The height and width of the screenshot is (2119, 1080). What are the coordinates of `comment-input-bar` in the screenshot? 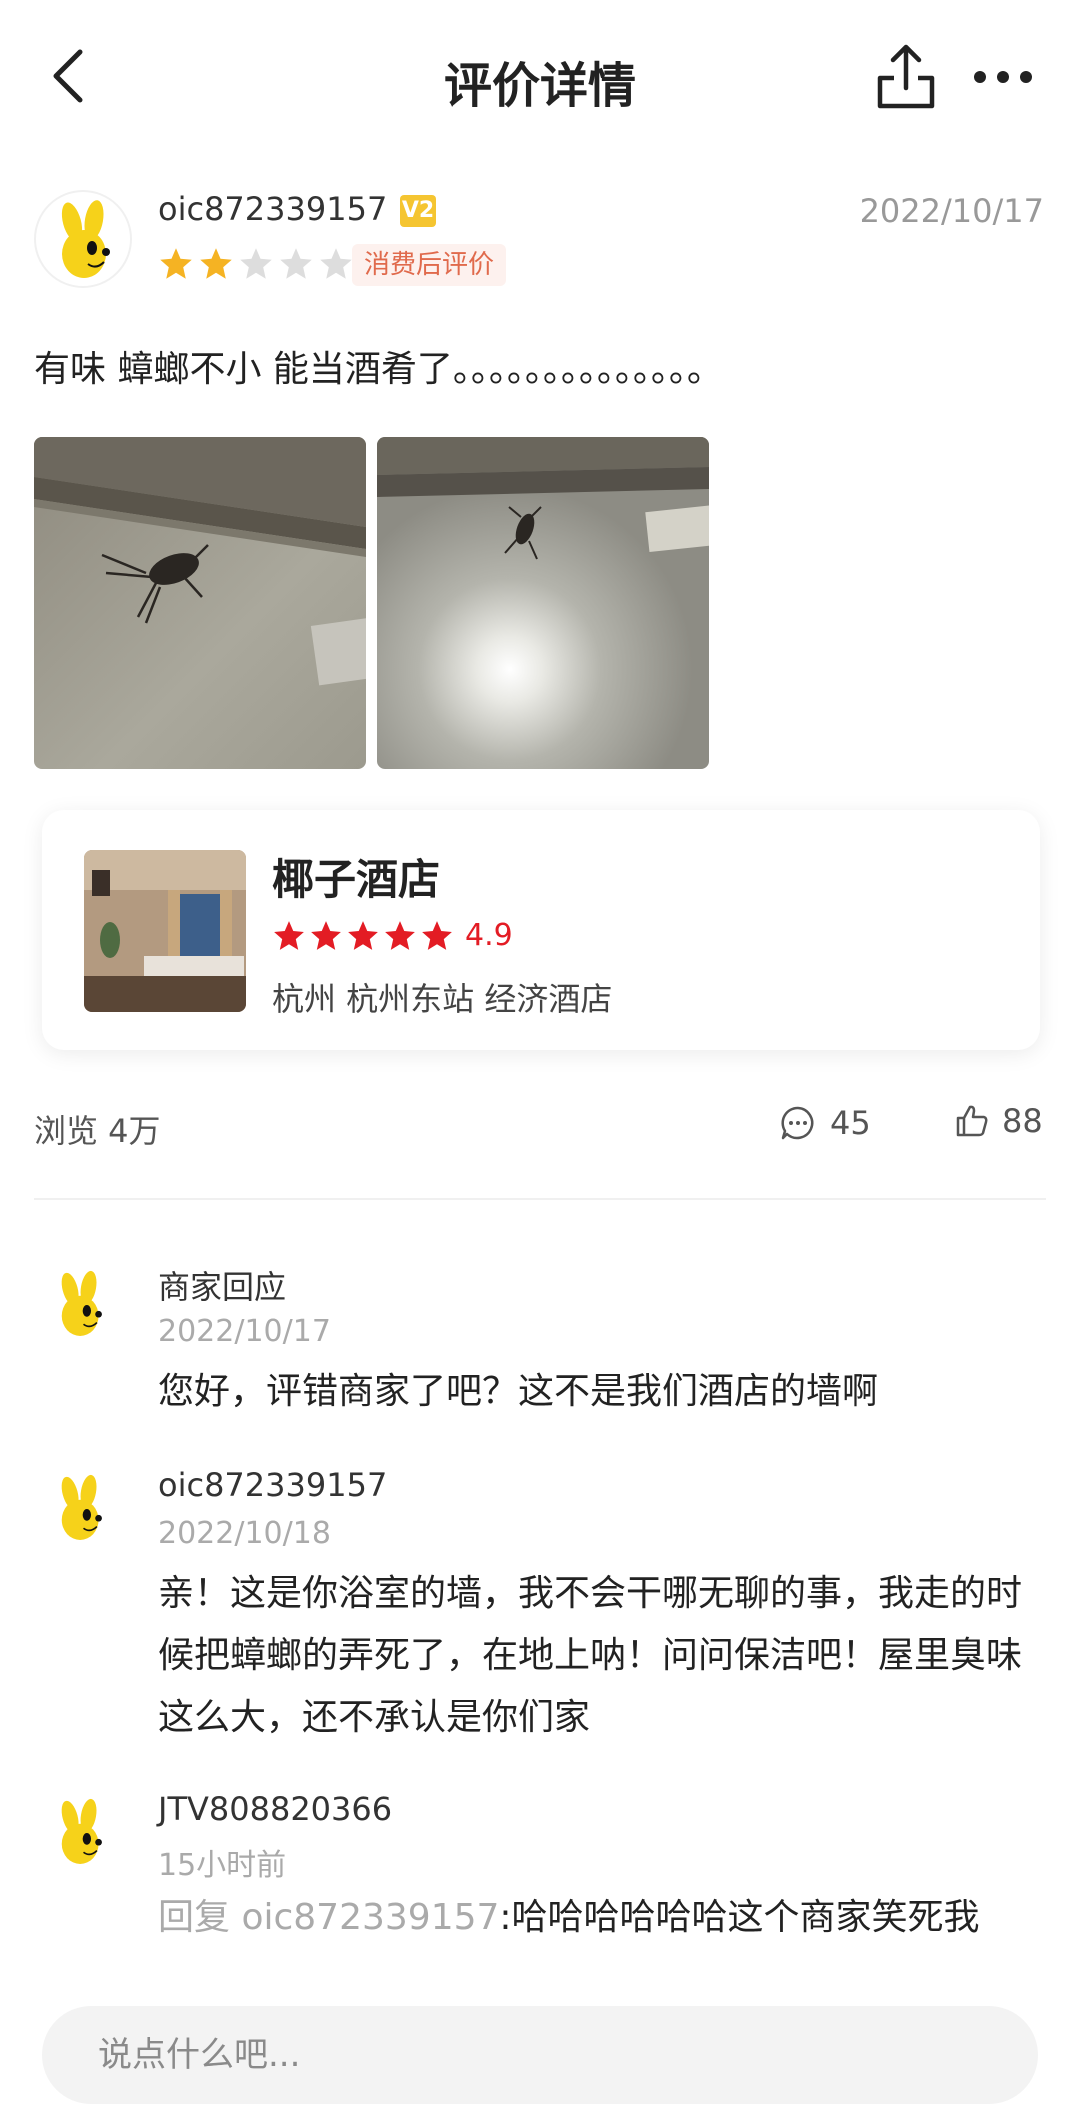 It's located at (540, 2055).